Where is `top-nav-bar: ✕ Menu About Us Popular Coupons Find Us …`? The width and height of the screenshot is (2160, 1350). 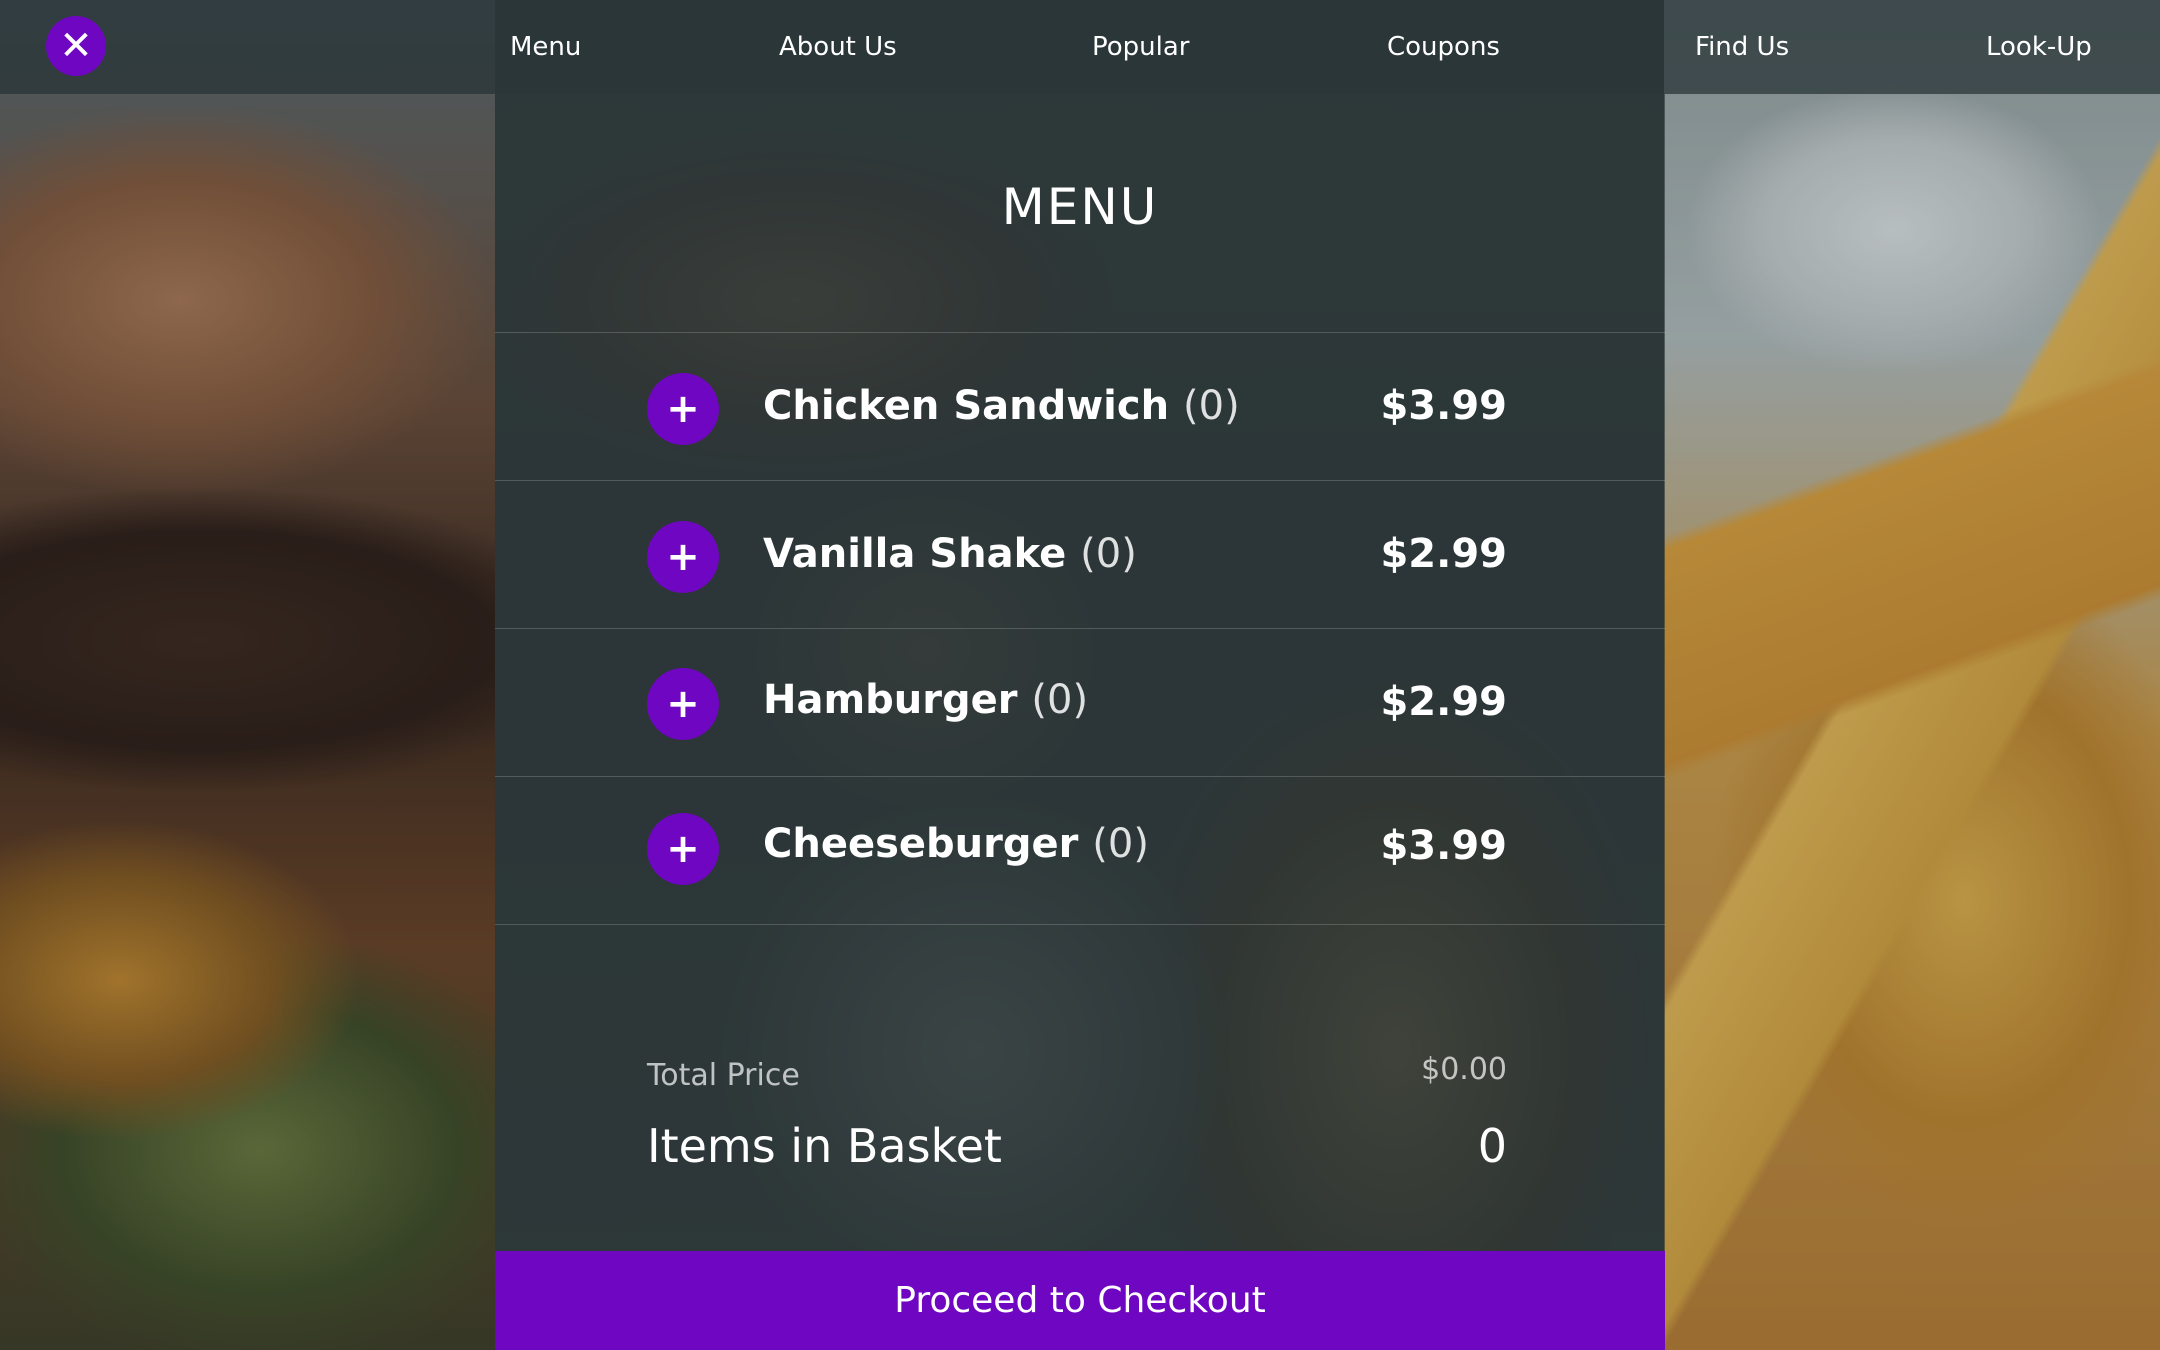
top-nav-bar: ✕ Menu About Us Popular Coupons Find Us … is located at coordinates (1080, 47).